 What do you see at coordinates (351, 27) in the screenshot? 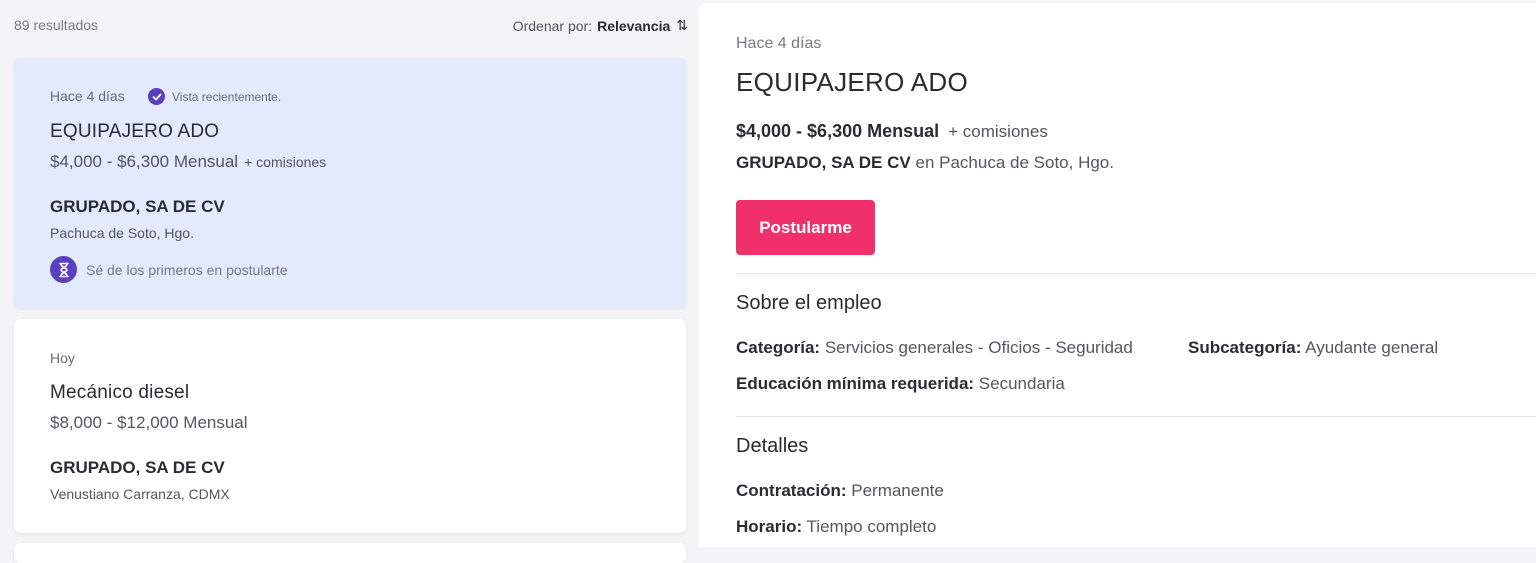
I see `results-bar: 89 resultados Ordenar por: Relevancia ⇅` at bounding box center [351, 27].